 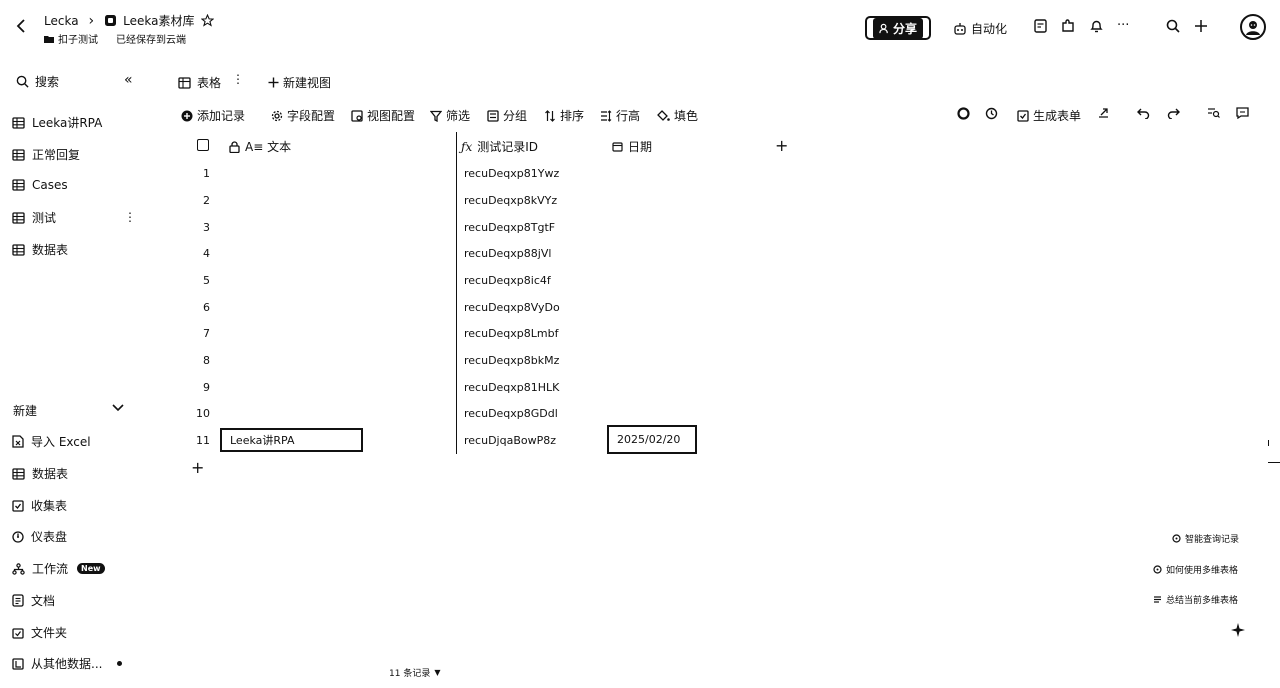 I want to click on select-all-checkbox, so click(x=203, y=145).